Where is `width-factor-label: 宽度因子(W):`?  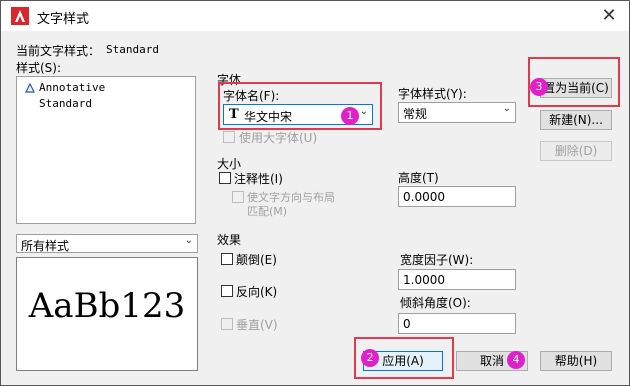 width-factor-label: 宽度因子(W): is located at coordinates (437, 260).